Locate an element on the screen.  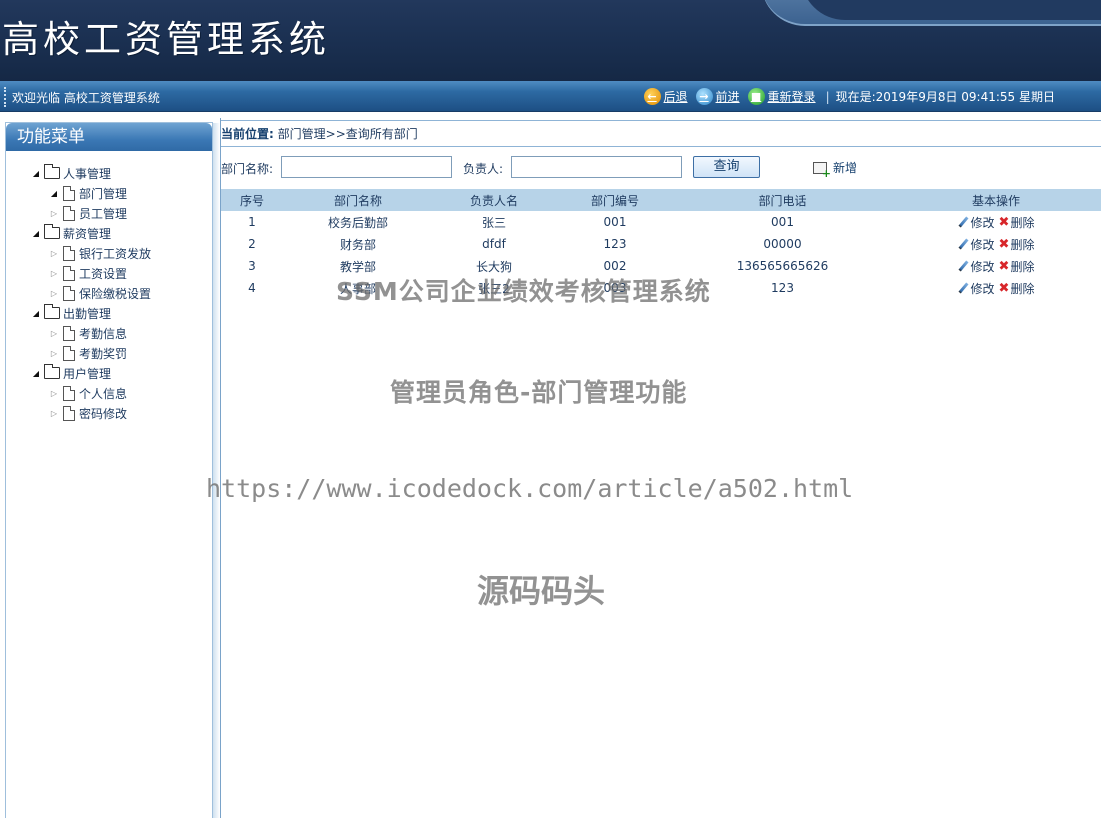
cell-leader: dfdf is located at coordinates (494, 244).